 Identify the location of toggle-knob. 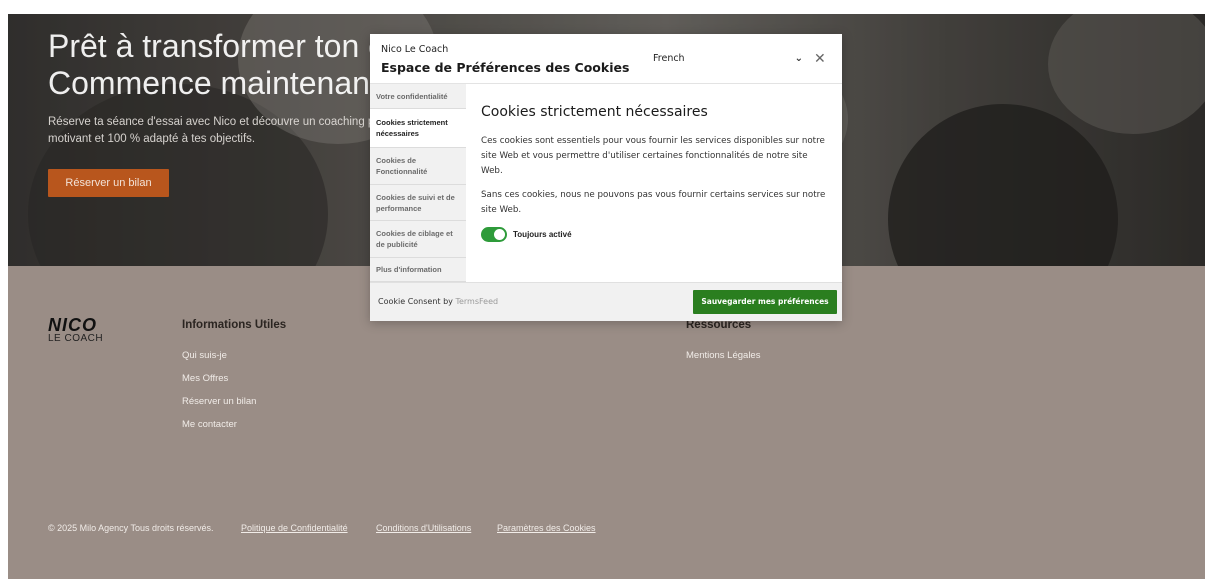
(499, 234).